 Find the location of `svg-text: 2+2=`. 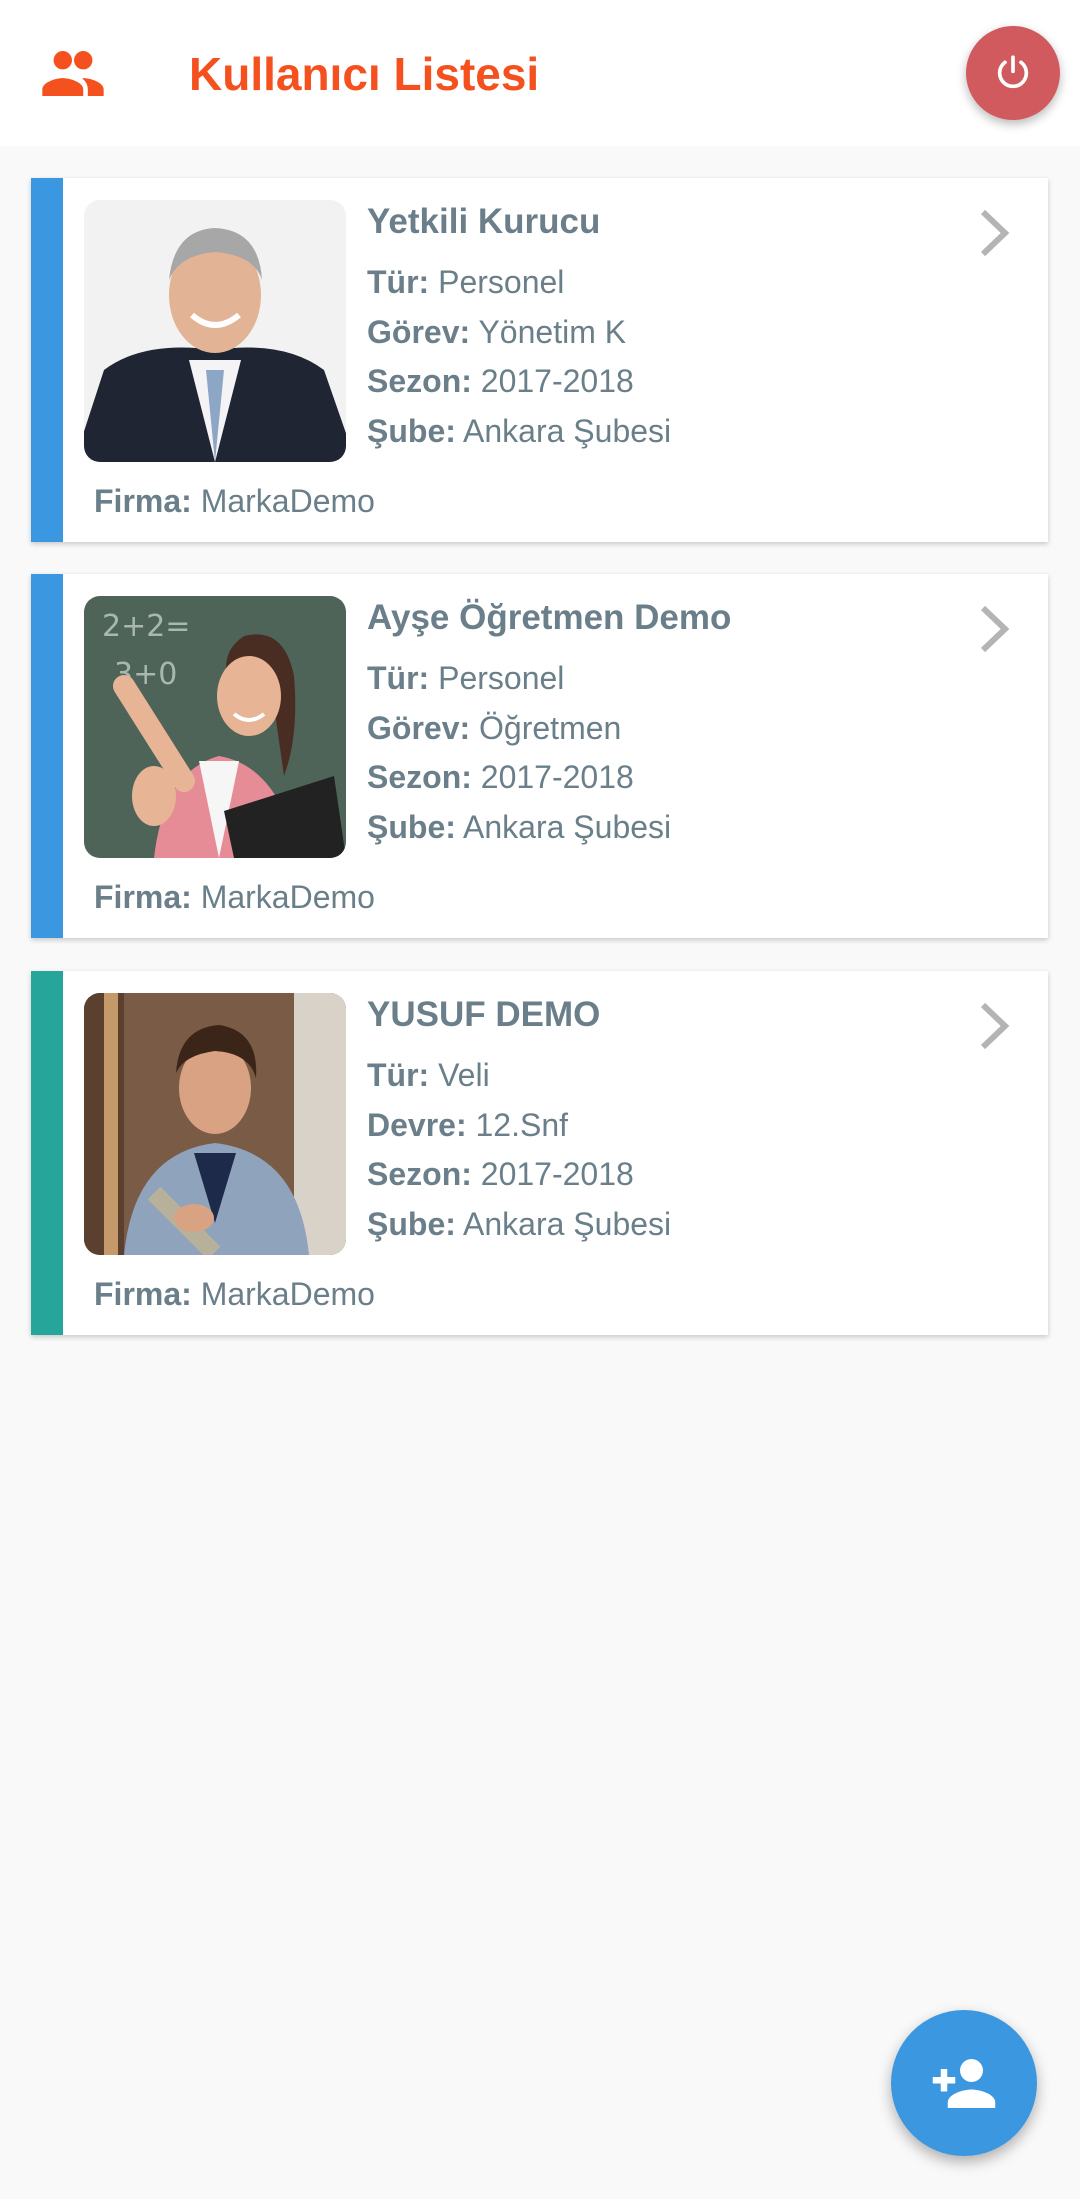

svg-text: 2+2= is located at coordinates (146, 626).